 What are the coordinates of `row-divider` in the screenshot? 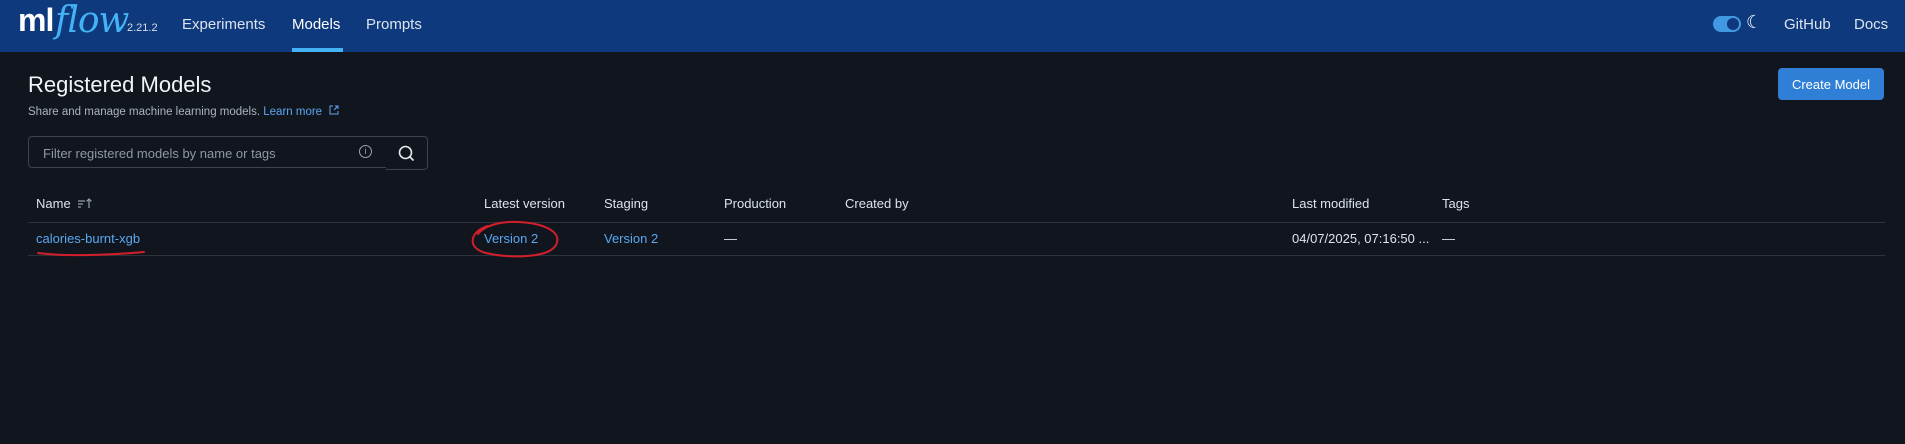 It's located at (956, 255).